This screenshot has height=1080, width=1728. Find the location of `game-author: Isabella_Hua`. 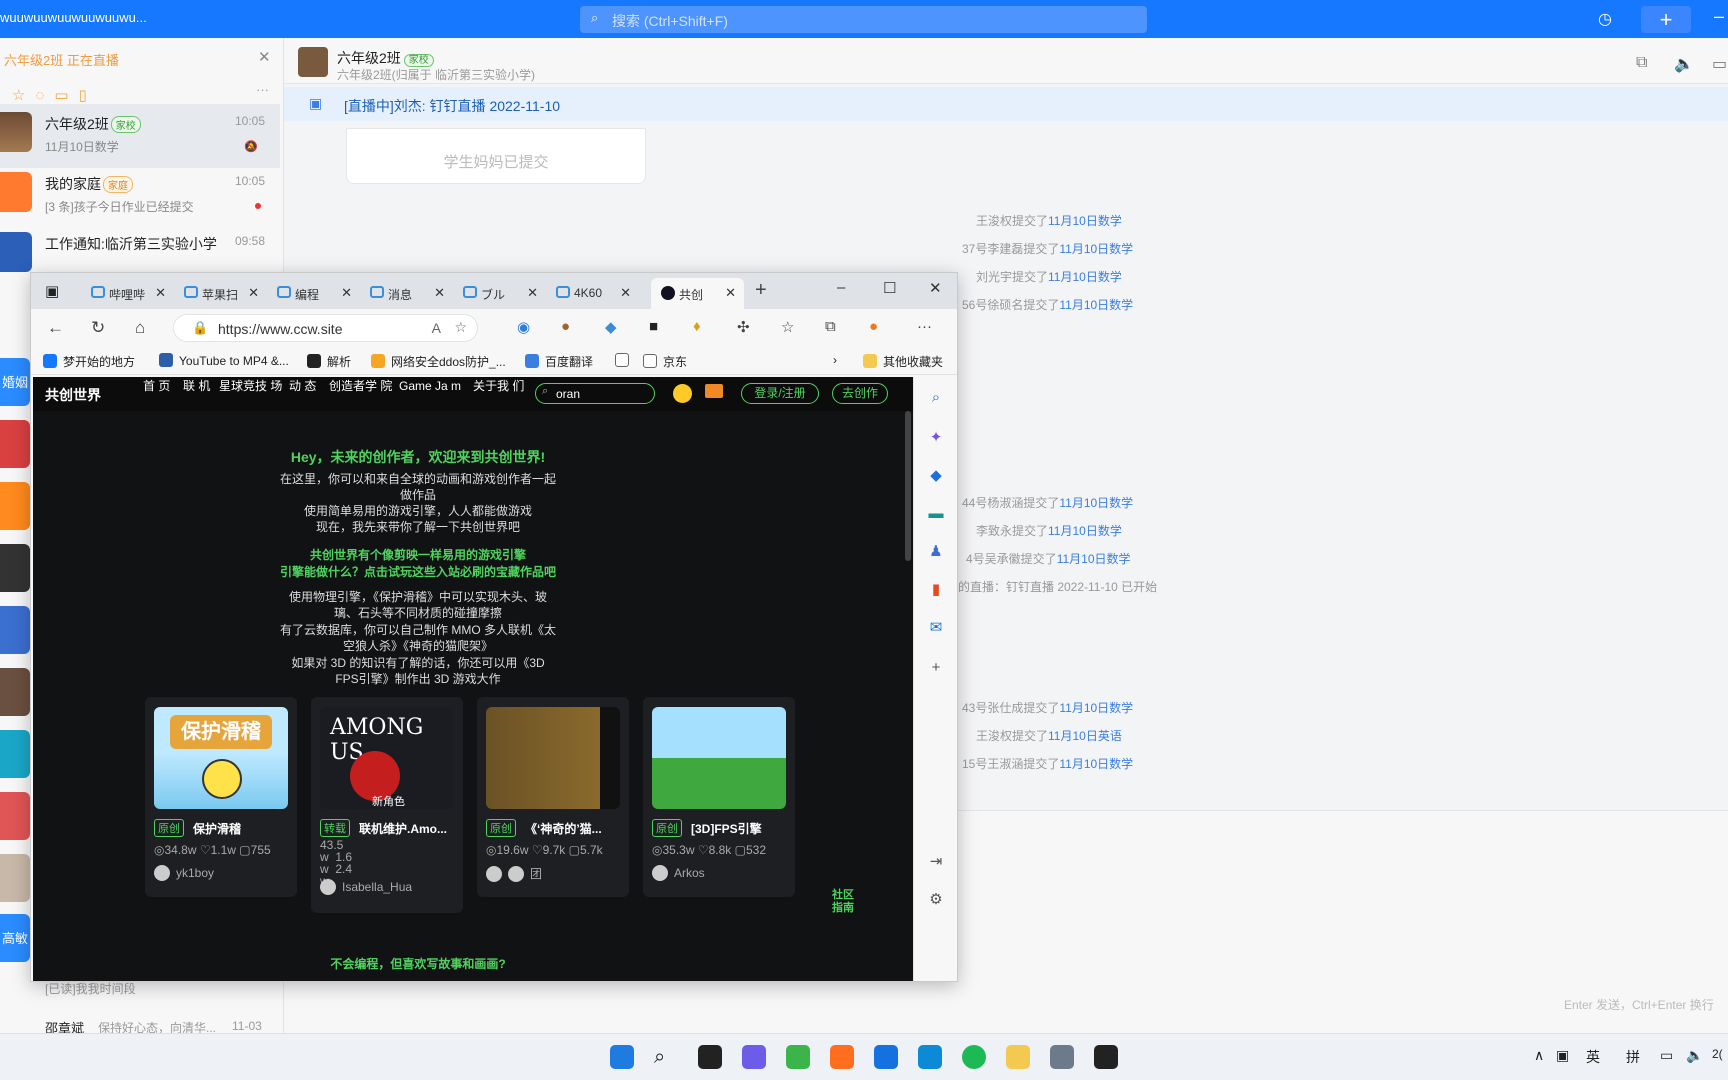

game-author: Isabella_Hua is located at coordinates (366, 887).